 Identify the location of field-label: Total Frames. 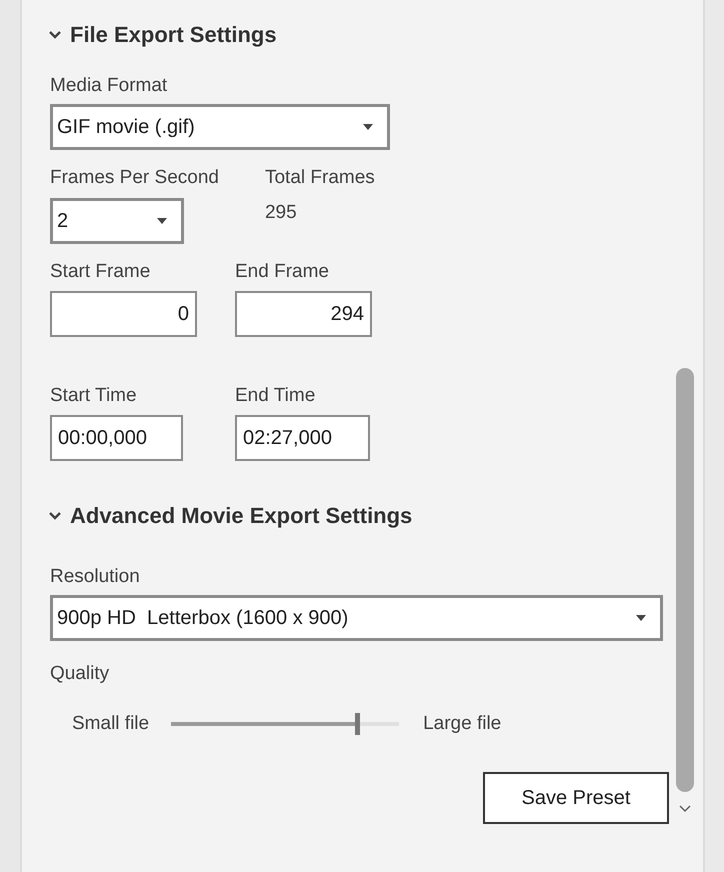
(319, 178).